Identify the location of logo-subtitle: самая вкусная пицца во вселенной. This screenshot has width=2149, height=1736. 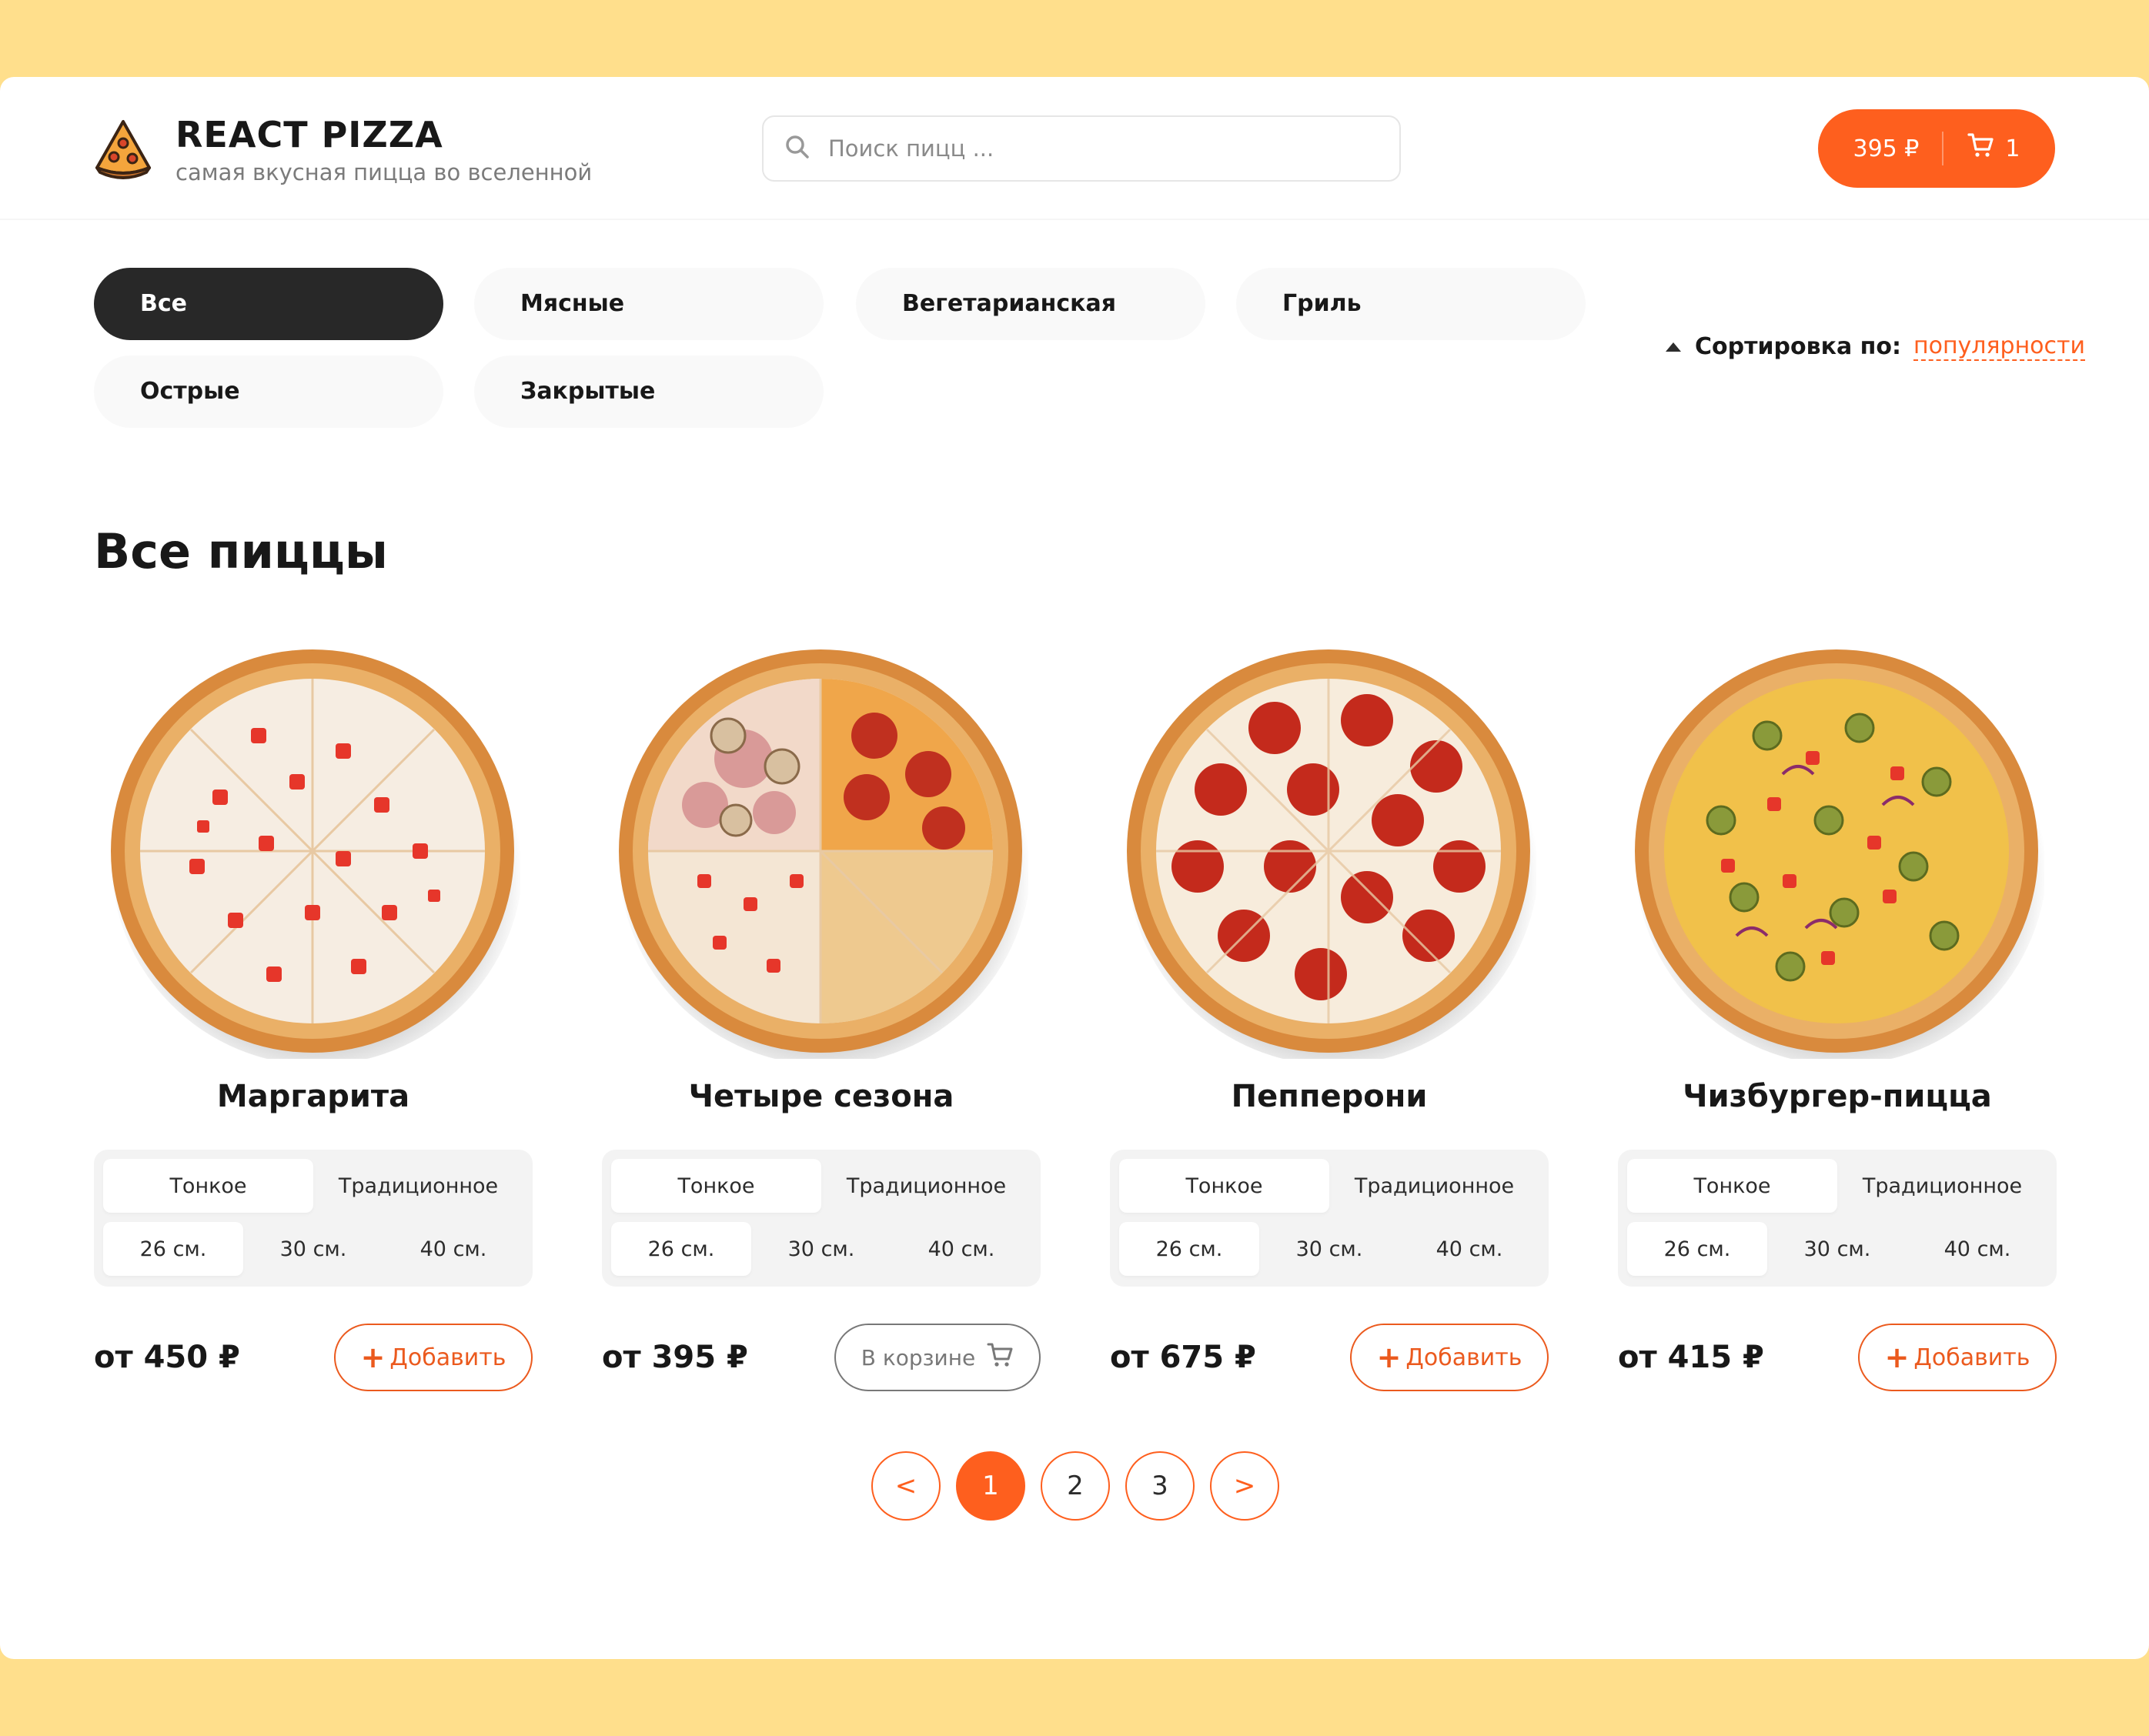
(384, 172).